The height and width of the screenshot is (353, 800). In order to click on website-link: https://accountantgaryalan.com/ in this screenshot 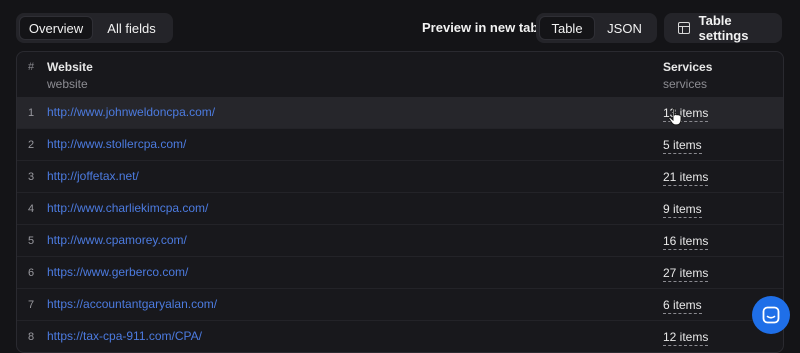, I will do `click(132, 304)`.